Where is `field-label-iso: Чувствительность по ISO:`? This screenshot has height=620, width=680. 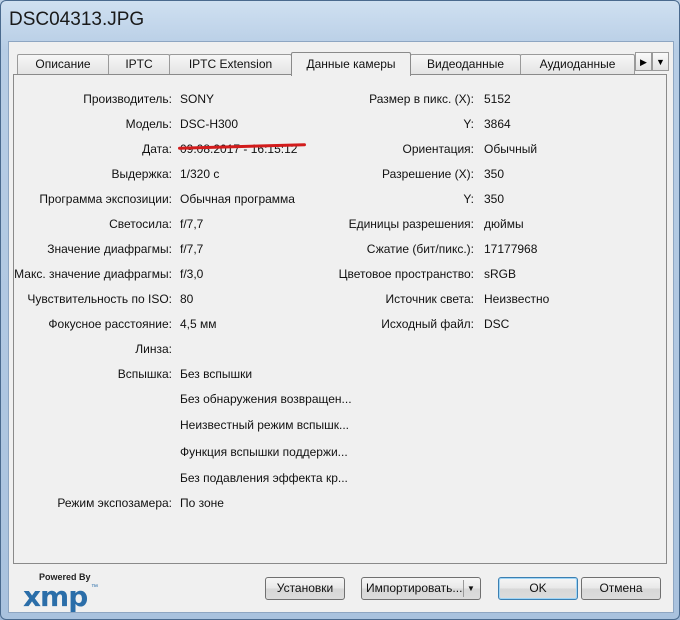 field-label-iso: Чувствительность по ISO: is located at coordinates (99, 299).